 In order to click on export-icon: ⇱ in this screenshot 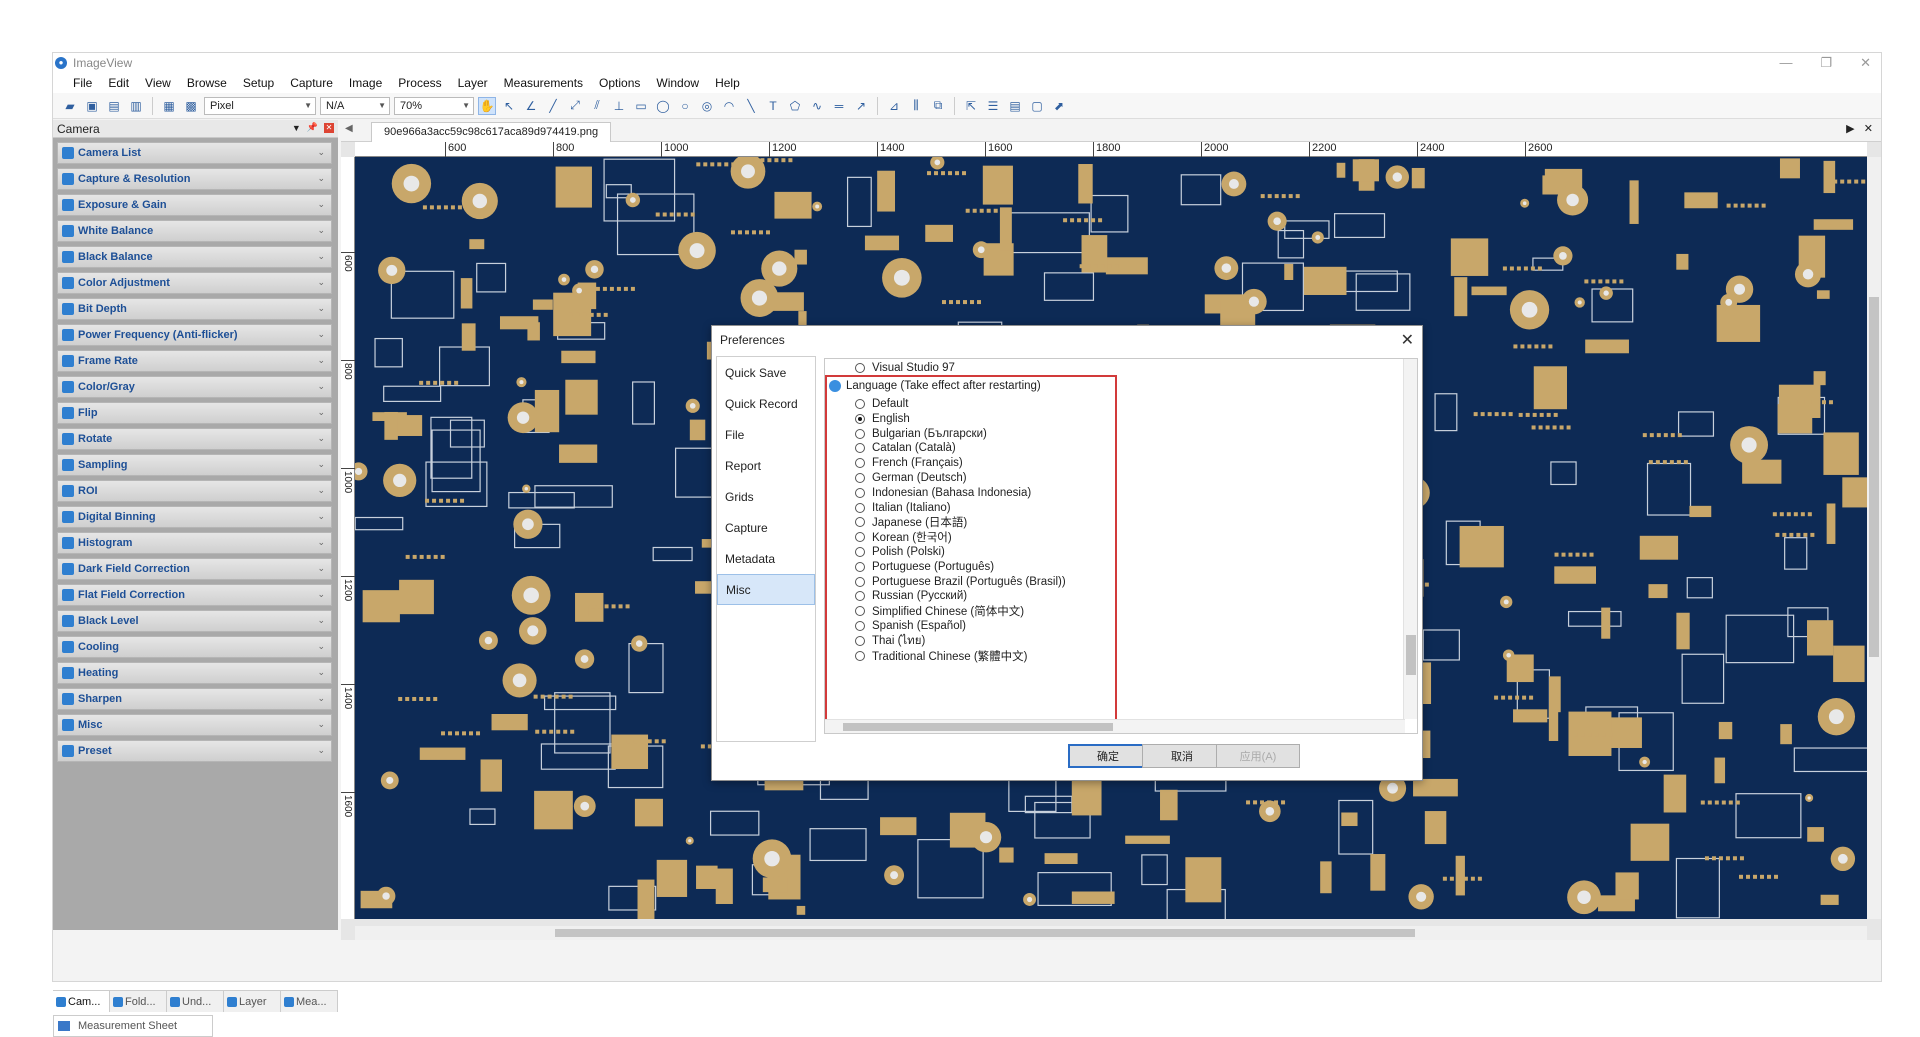, I will do `click(971, 106)`.